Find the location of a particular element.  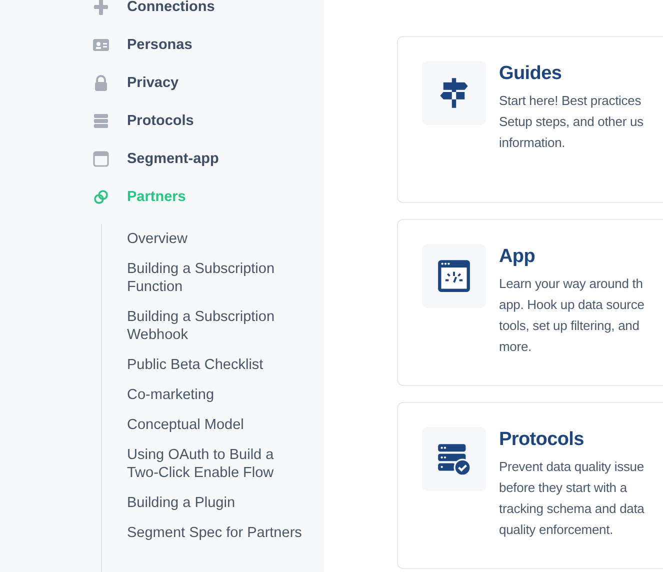

server-icon is located at coordinates (101, 121).